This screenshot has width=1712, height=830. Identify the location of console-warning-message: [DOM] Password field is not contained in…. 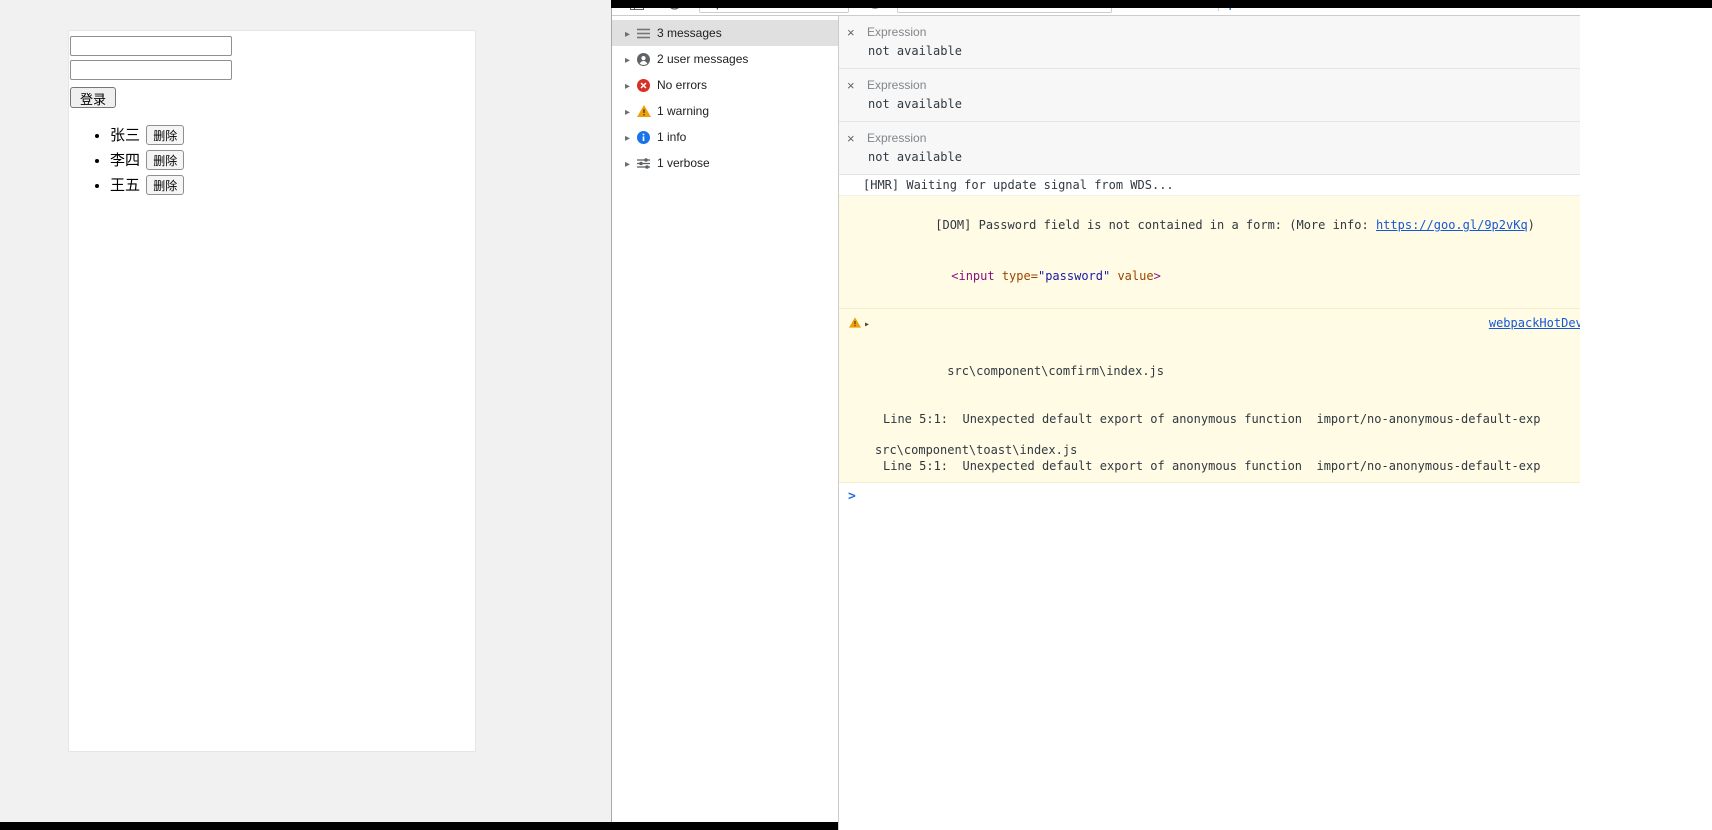
(1209, 252).